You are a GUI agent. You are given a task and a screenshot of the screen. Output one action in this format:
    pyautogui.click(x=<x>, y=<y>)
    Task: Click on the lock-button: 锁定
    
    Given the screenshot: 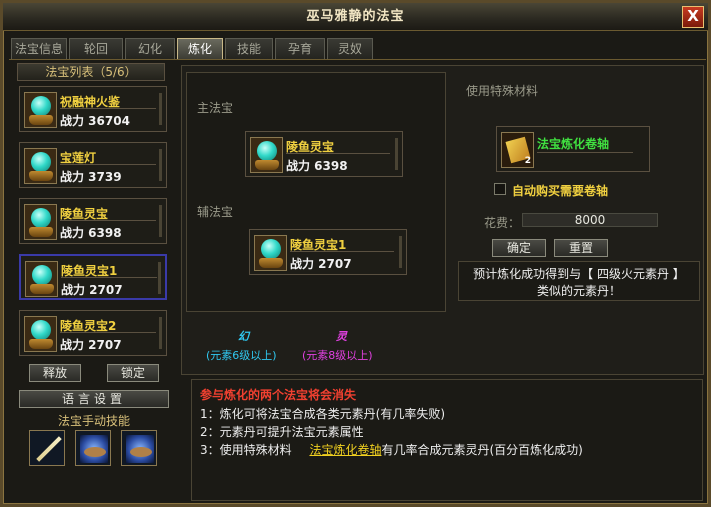 What is the action you would take?
    pyautogui.click(x=133, y=373)
    